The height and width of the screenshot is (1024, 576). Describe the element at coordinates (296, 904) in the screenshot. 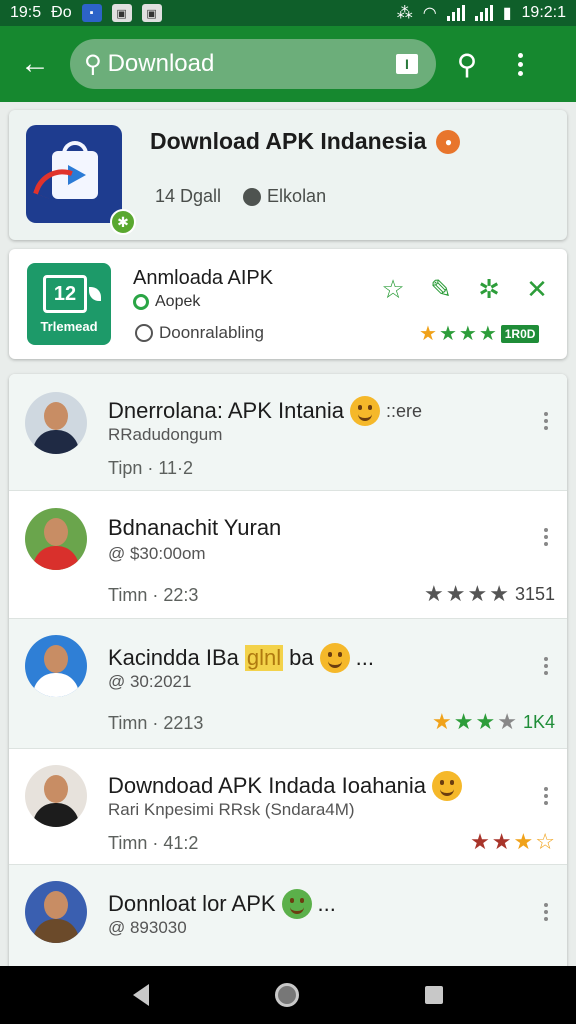

I see `globe-icon` at that location.